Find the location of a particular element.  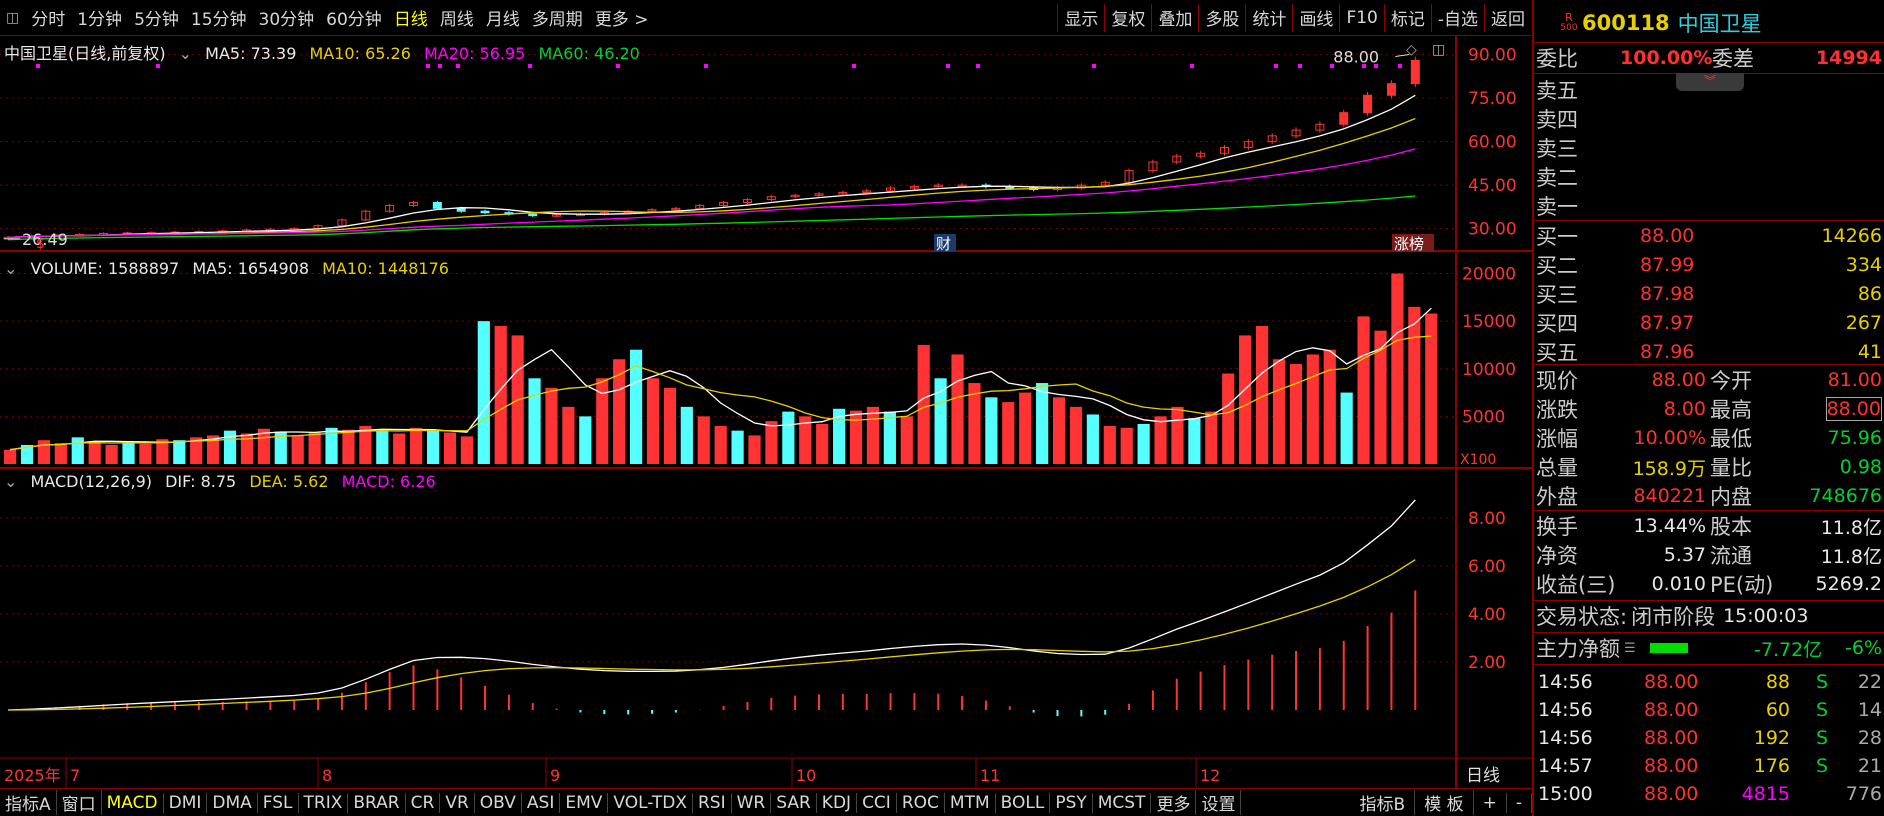

indicator-tab-17: KDJ is located at coordinates (837, 802).